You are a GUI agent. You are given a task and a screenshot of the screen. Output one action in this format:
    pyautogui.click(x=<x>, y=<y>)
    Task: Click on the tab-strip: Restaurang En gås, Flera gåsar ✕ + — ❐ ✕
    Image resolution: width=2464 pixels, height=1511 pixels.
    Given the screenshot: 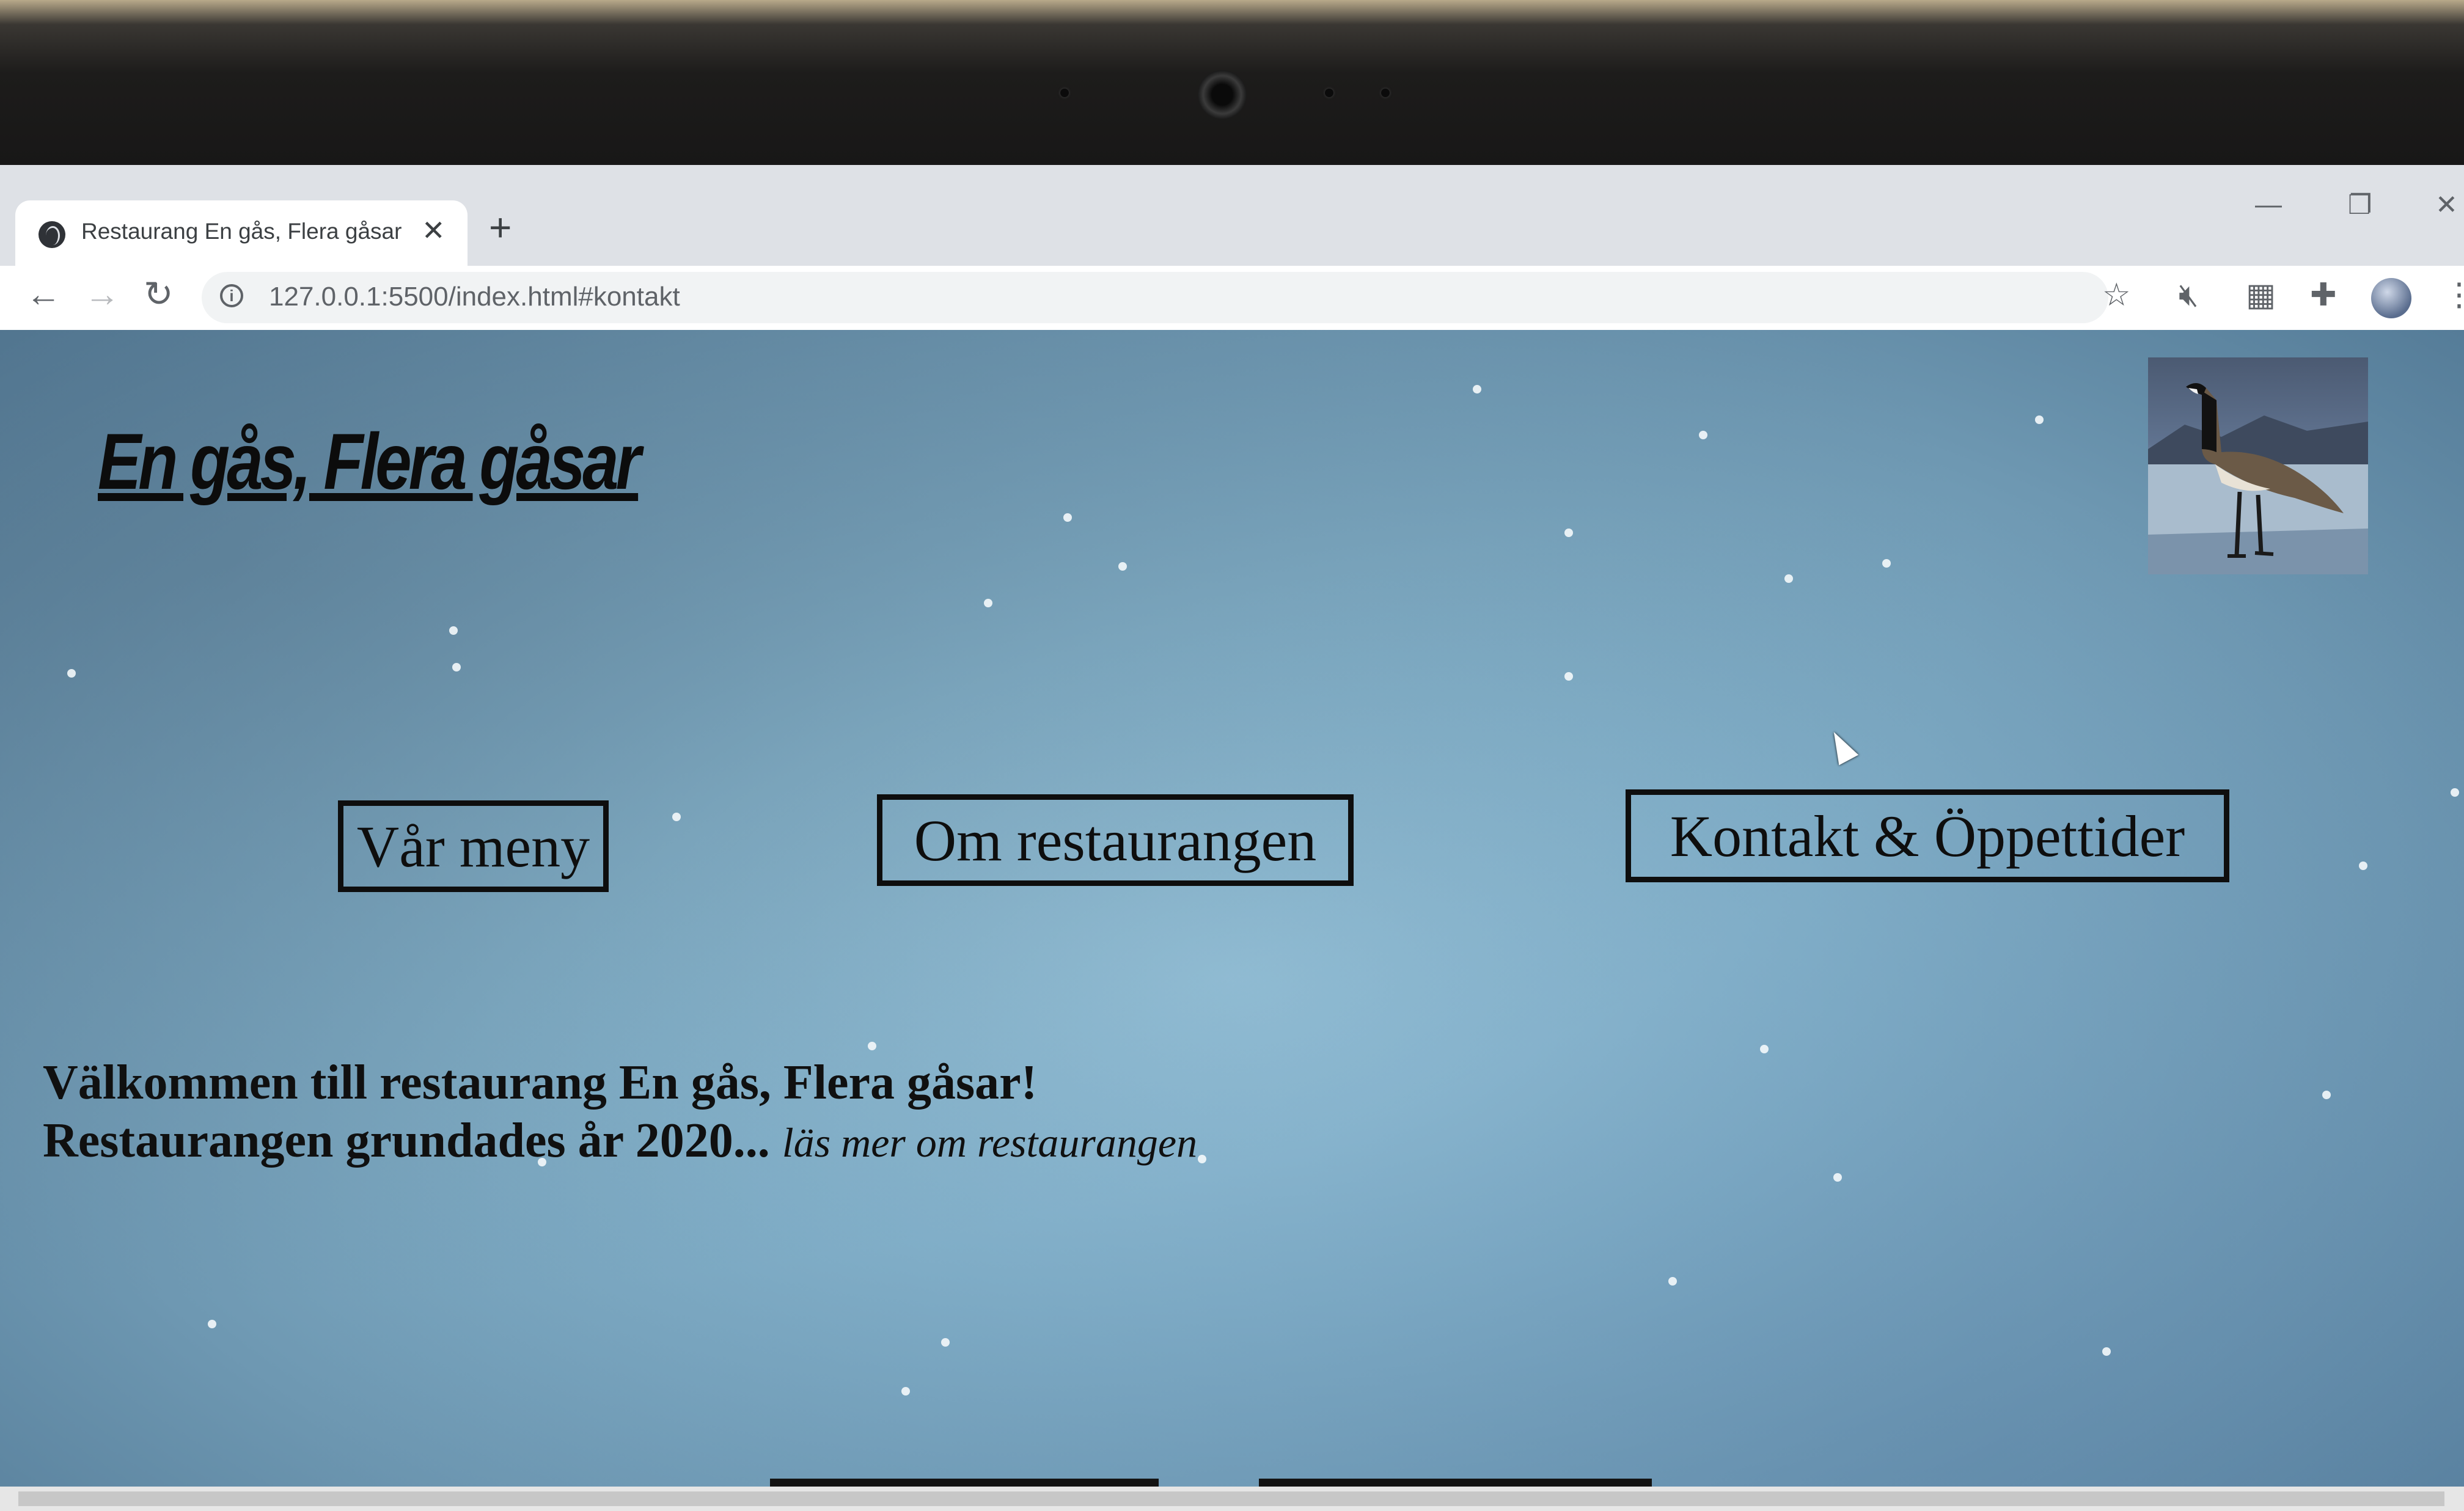 What is the action you would take?
    pyautogui.click(x=1232, y=217)
    